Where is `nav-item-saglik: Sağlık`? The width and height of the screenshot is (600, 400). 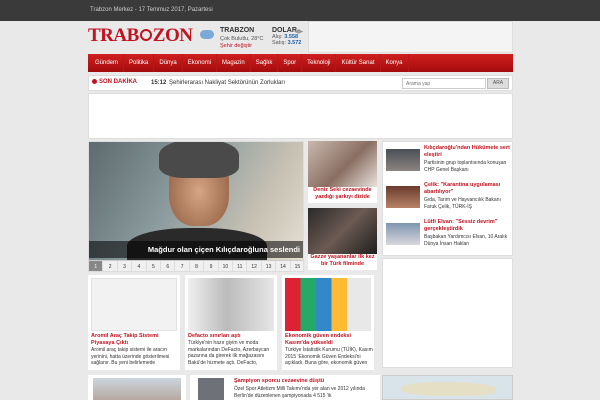
nav-item-saglik: Sağlık is located at coordinates (265, 63).